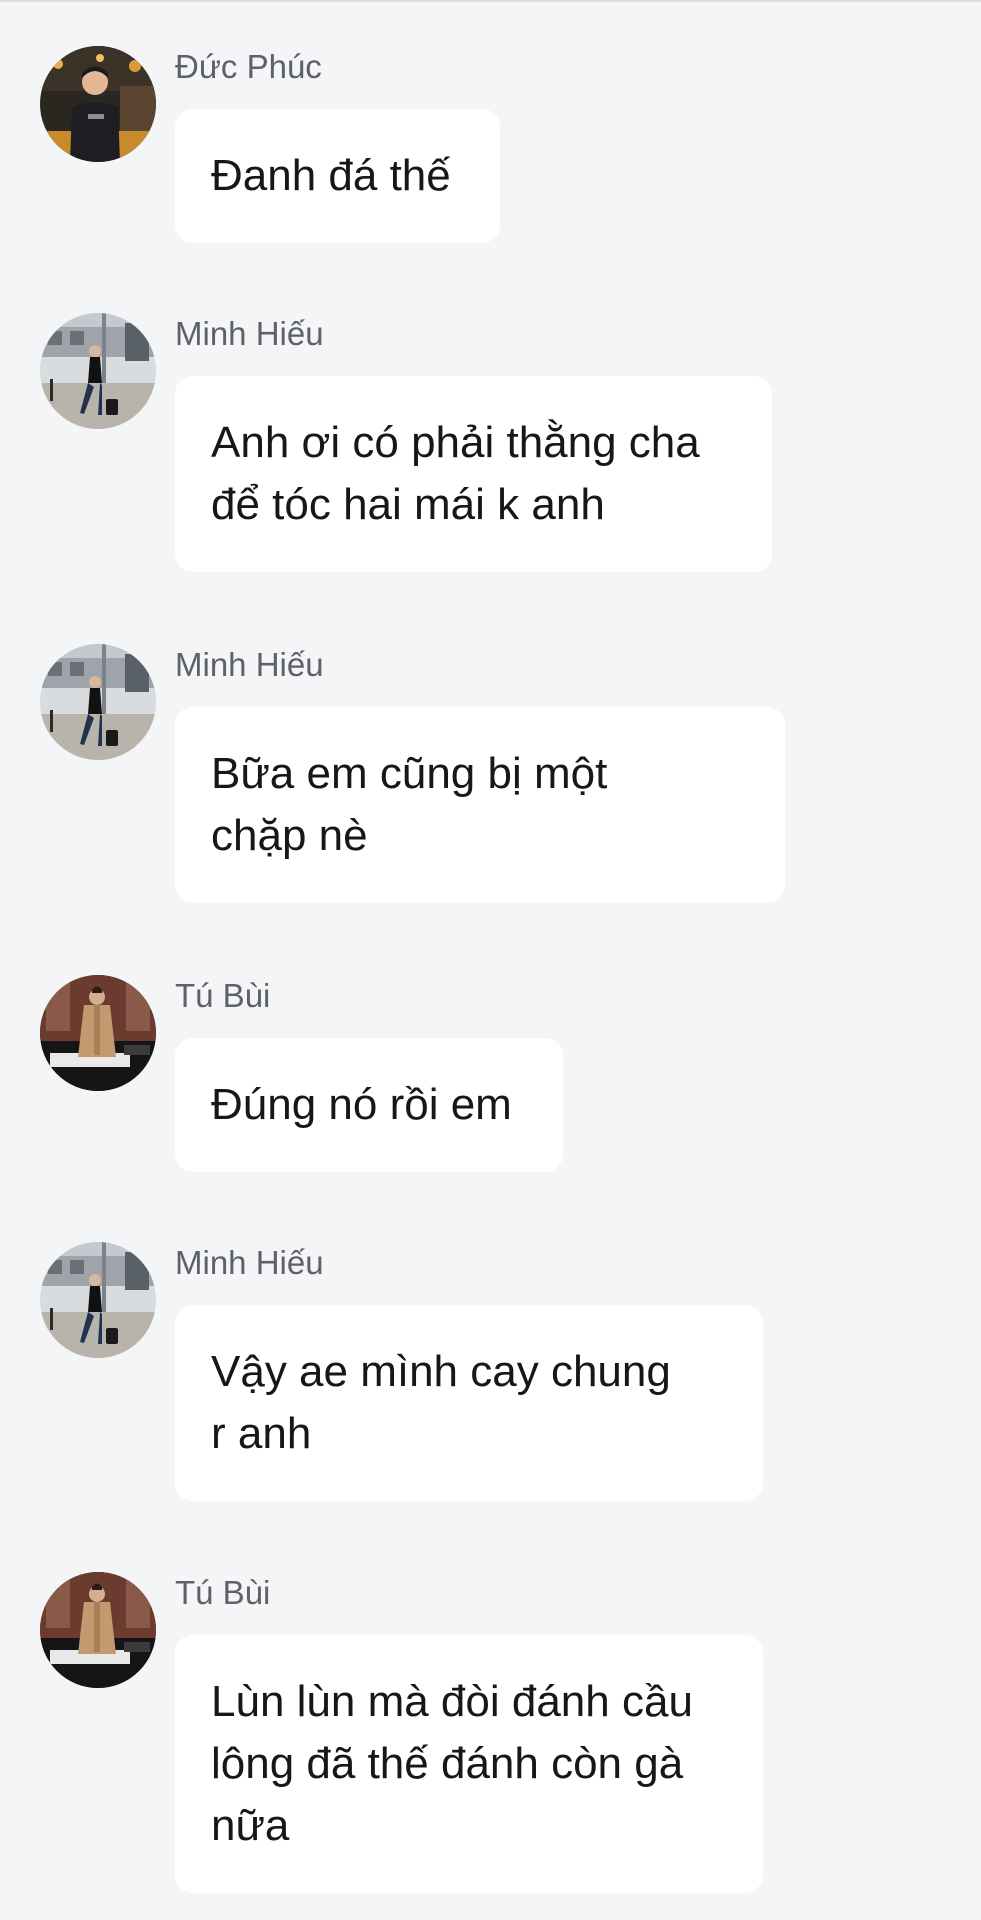 This screenshot has height=1920, width=981. I want to click on top-divider, so click(490, 1).